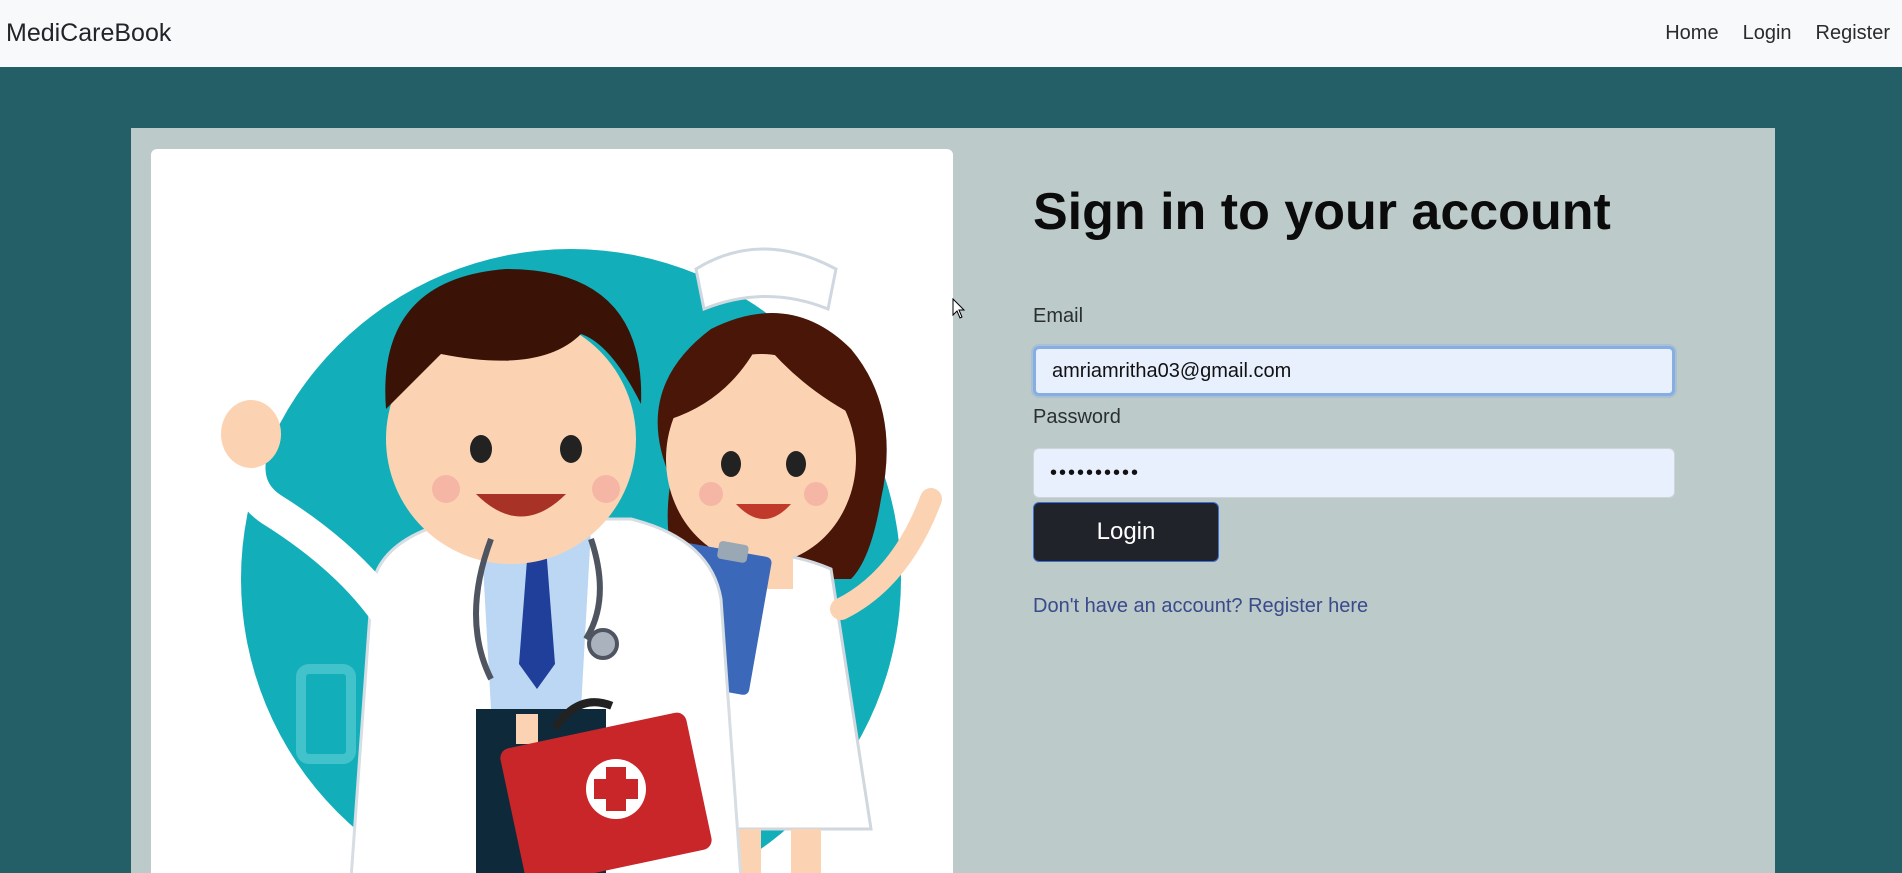  Describe the element at coordinates (1767, 33) in the screenshot. I see `nav-link-login: Login` at that location.